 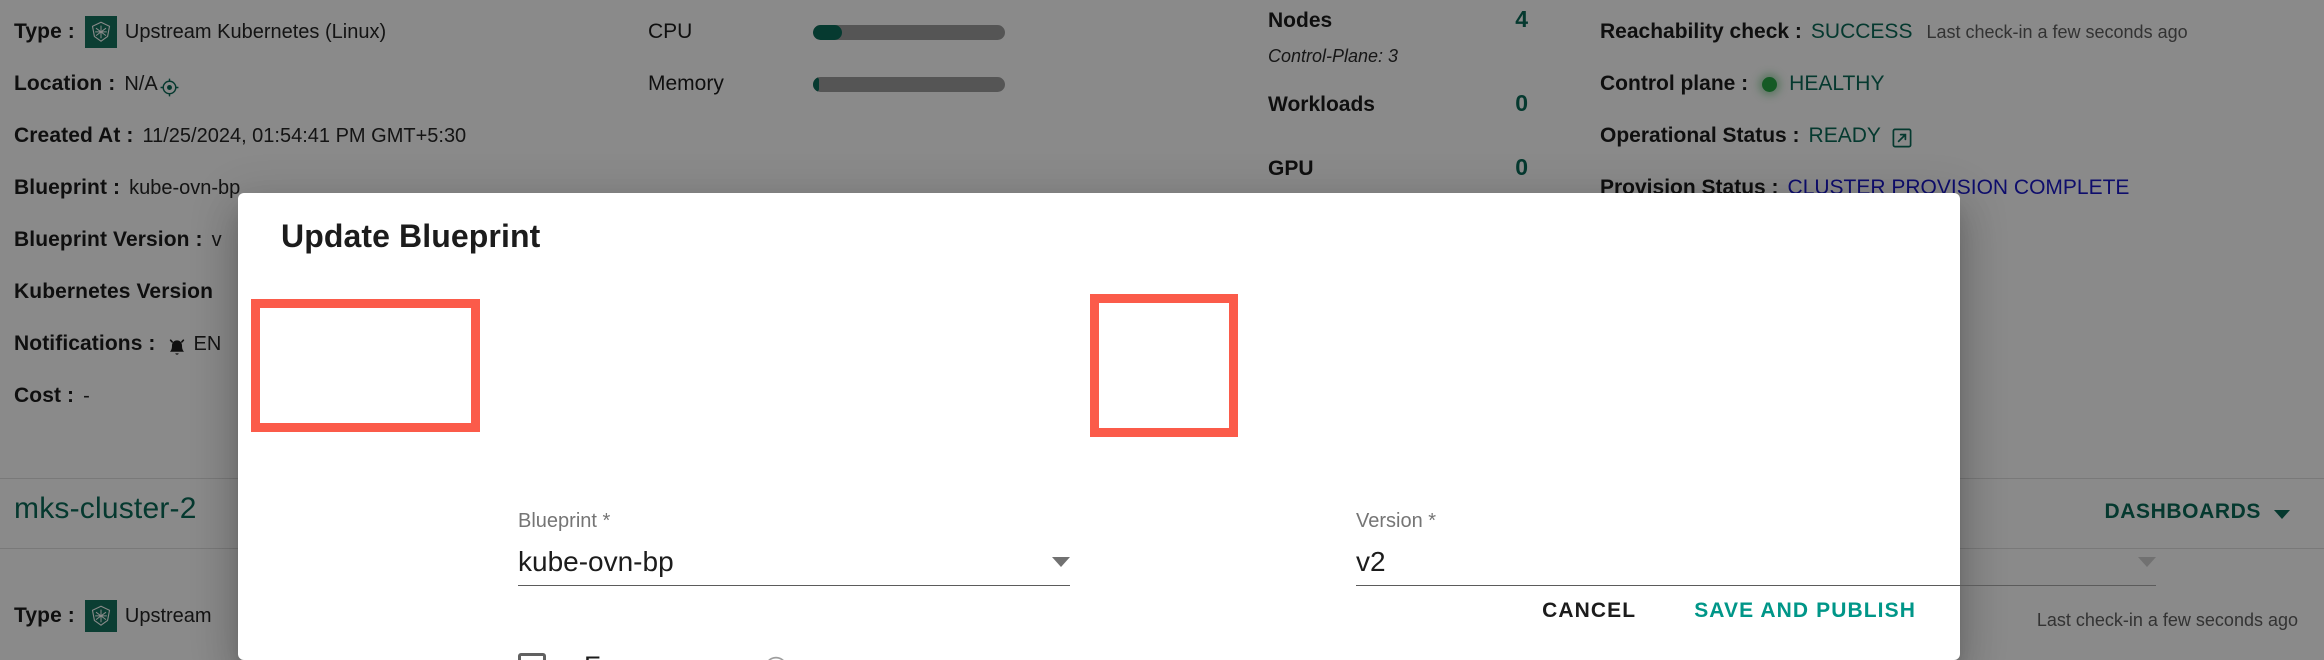 What do you see at coordinates (794, 566) in the screenshot?
I see `blueprint-select-control: kube-ovn-bp` at bounding box center [794, 566].